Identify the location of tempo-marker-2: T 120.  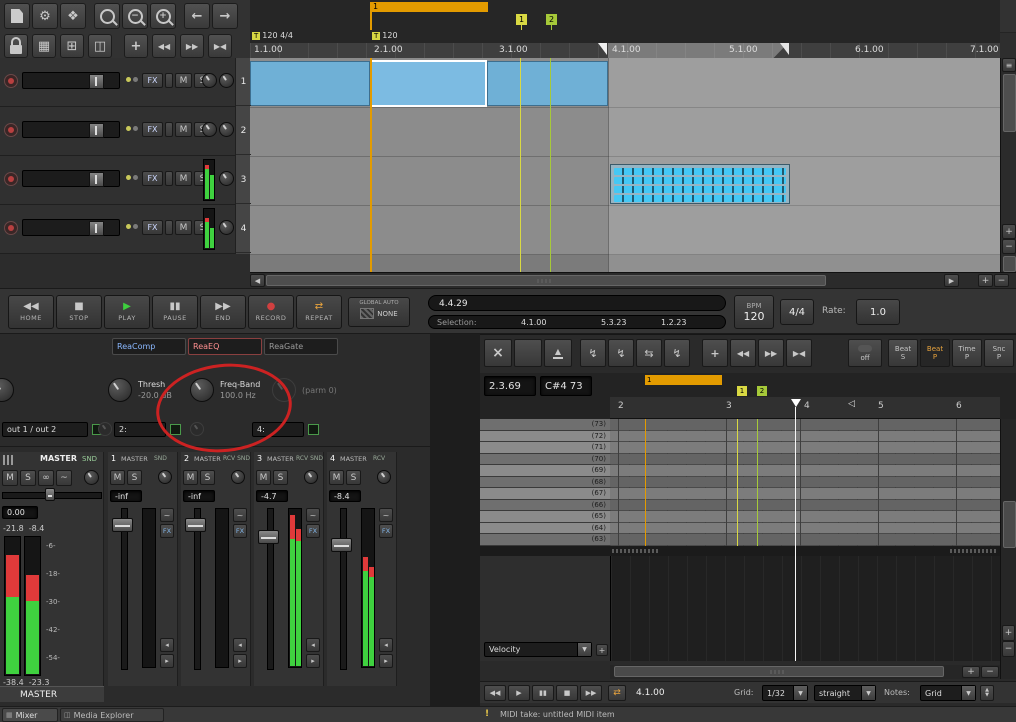
(385, 35).